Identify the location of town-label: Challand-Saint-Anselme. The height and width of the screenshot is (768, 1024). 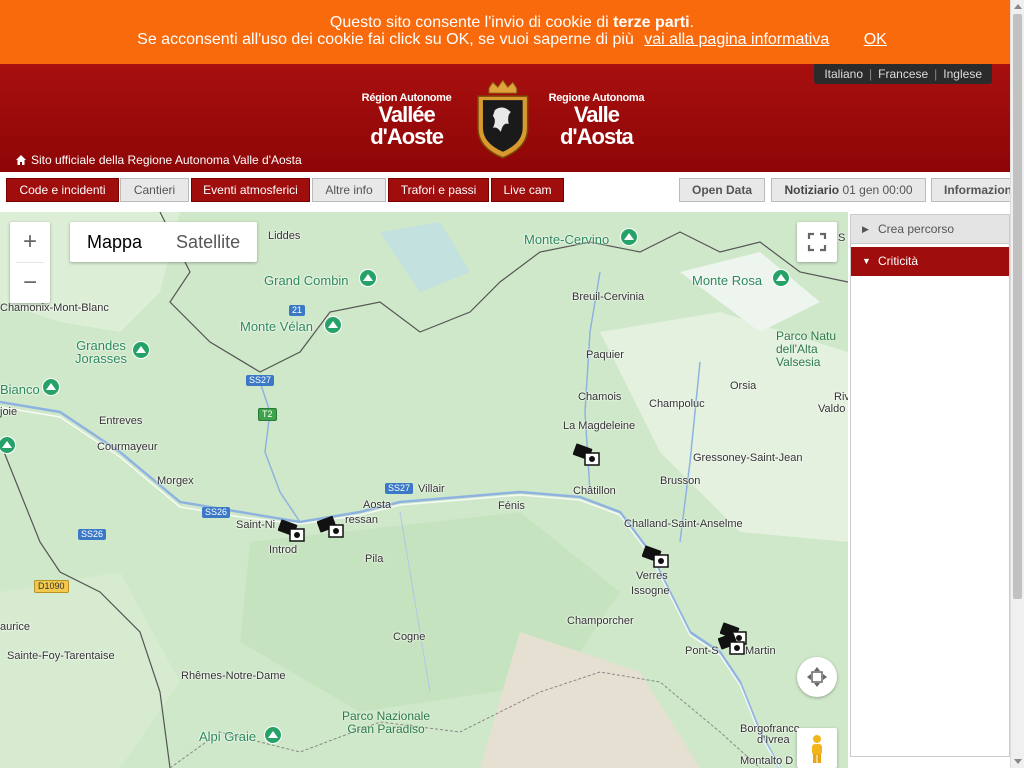
(683, 524).